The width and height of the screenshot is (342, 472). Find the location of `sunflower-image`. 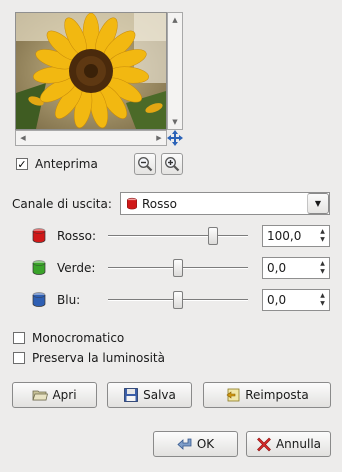

sunflower-image is located at coordinates (91, 71).